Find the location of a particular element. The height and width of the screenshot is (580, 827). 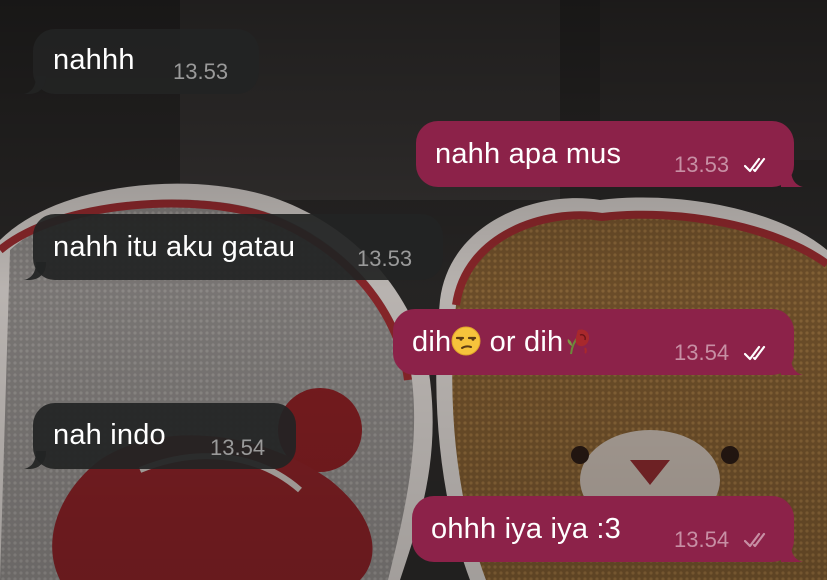

message-text-part: dih is located at coordinates (432, 342).